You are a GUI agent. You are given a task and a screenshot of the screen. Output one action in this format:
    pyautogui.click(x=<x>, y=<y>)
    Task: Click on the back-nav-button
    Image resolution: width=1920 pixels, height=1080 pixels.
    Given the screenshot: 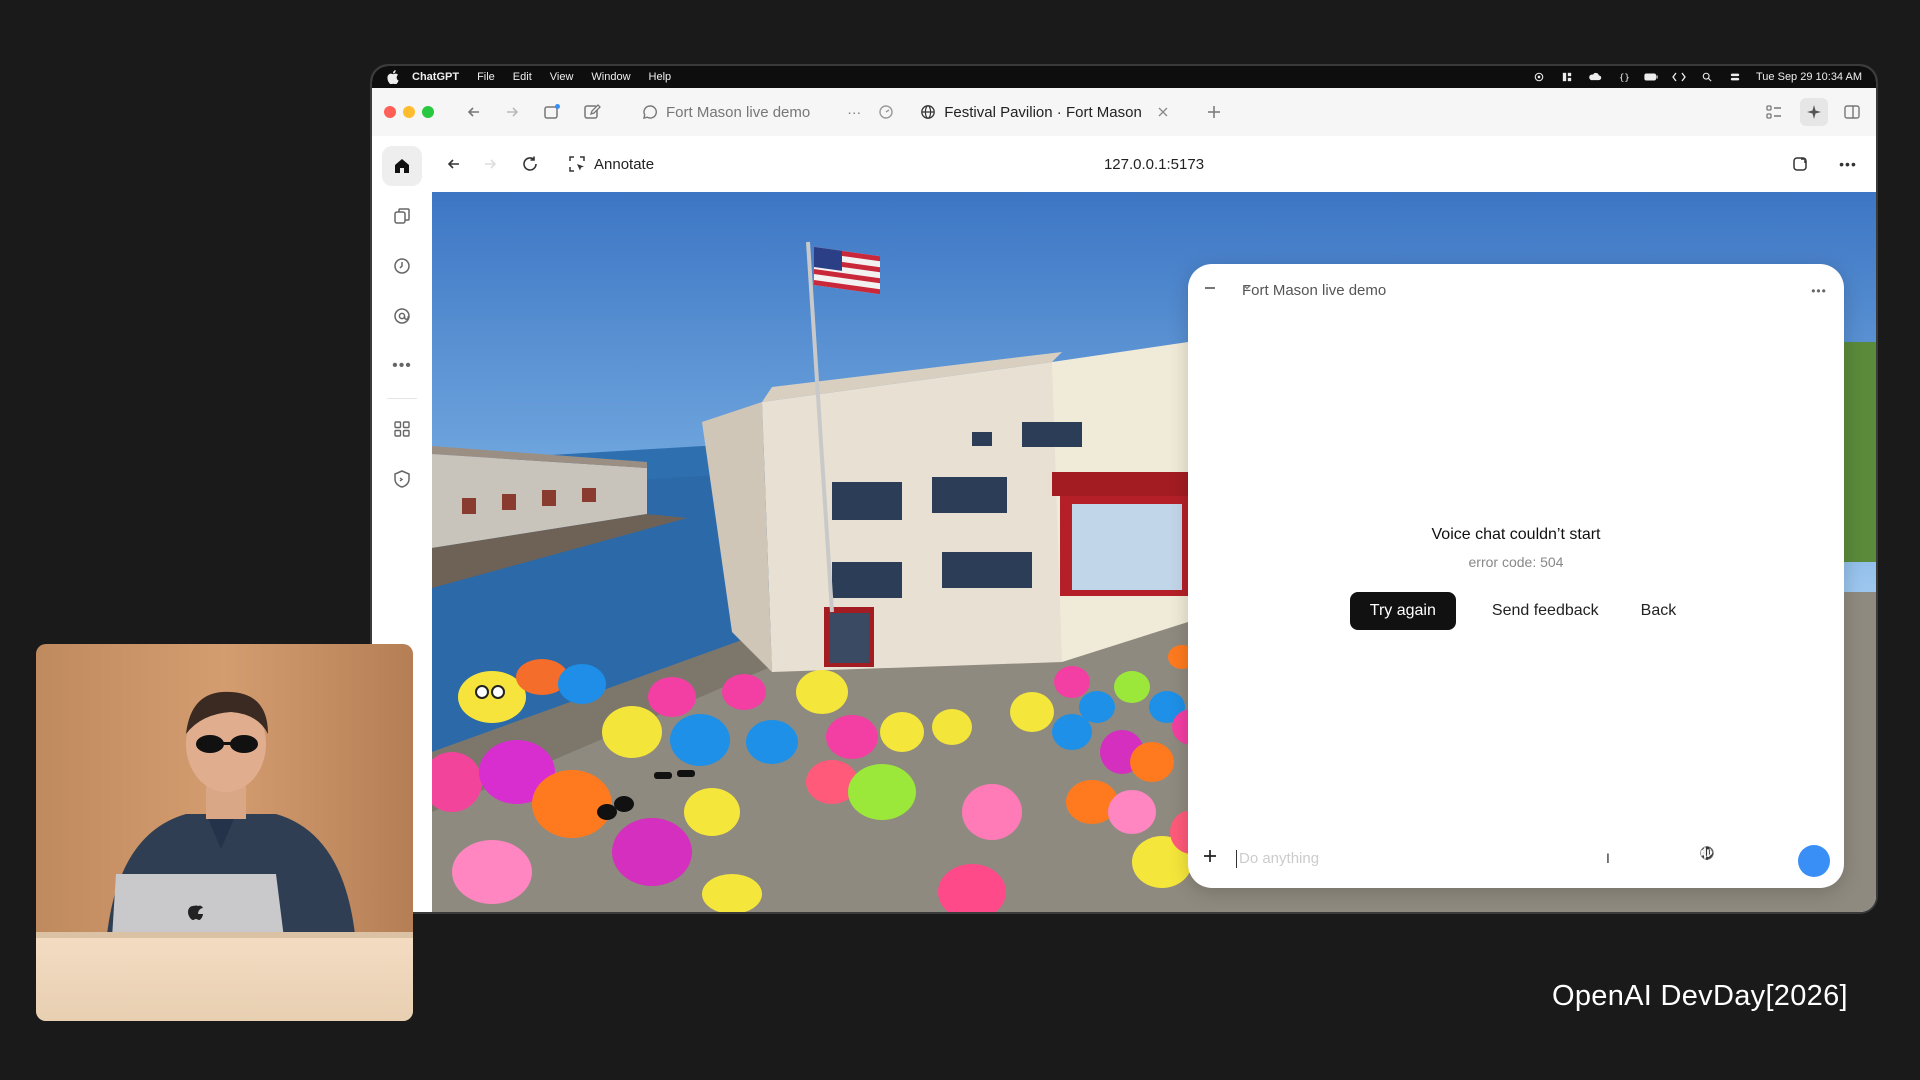 What is the action you would take?
    pyautogui.click(x=474, y=112)
    